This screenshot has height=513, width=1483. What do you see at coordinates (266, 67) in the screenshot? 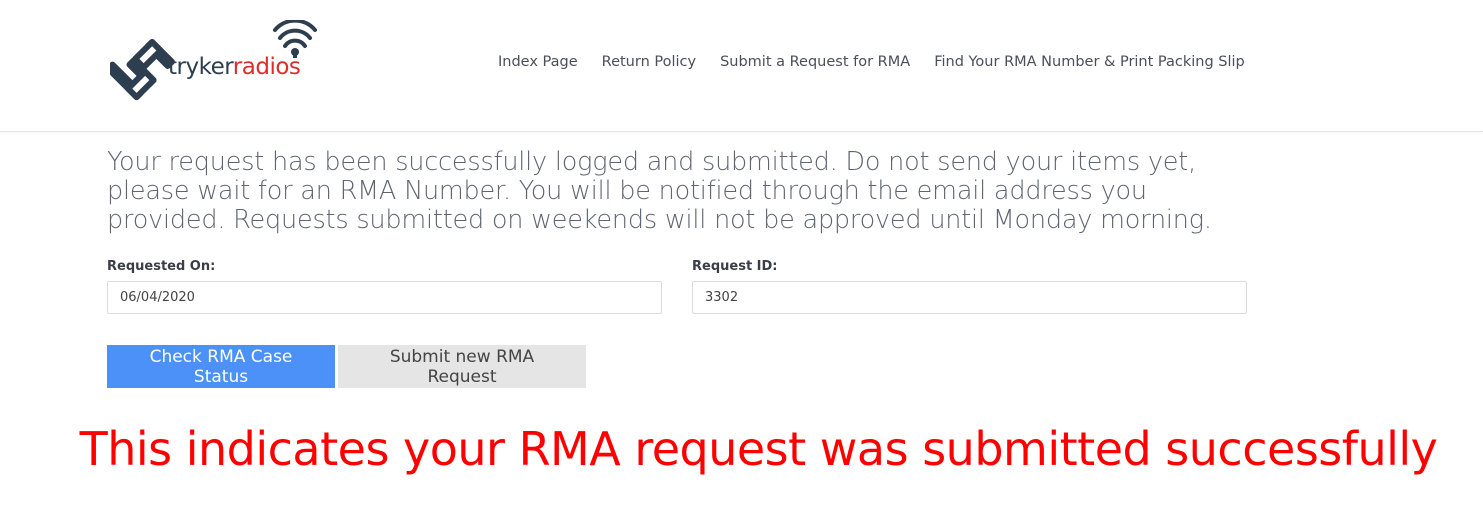
I see `logo-wordmark-part2: radios` at bounding box center [266, 67].